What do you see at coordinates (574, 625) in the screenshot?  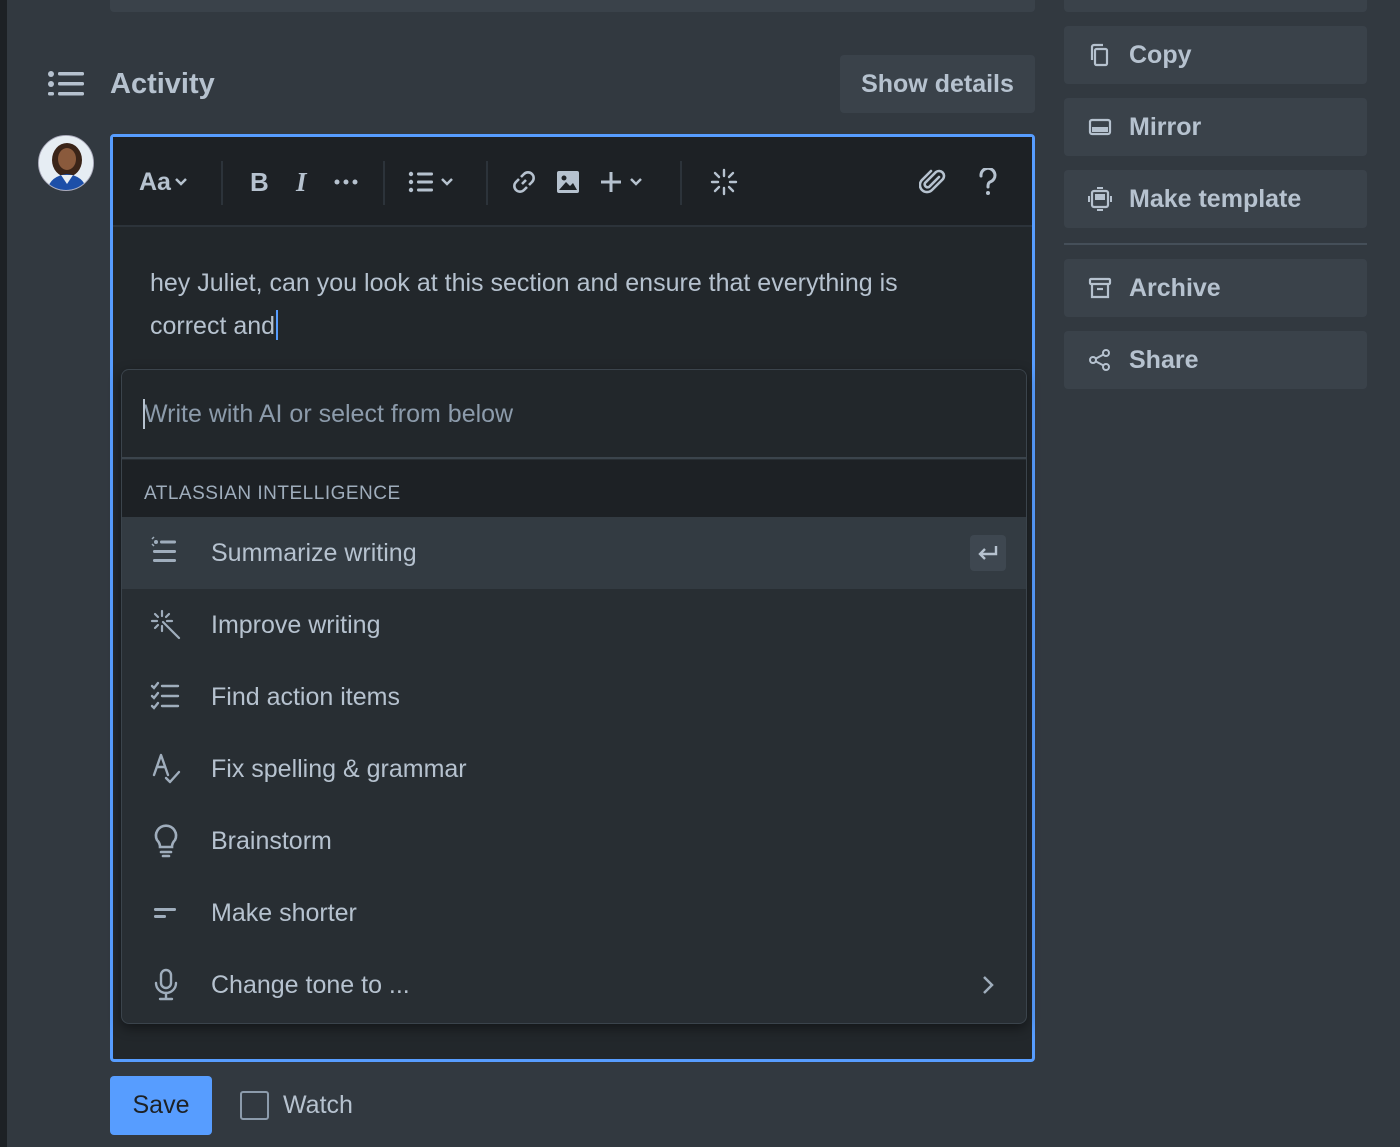 I see `ai-item-improve-writing: Improve writing` at bounding box center [574, 625].